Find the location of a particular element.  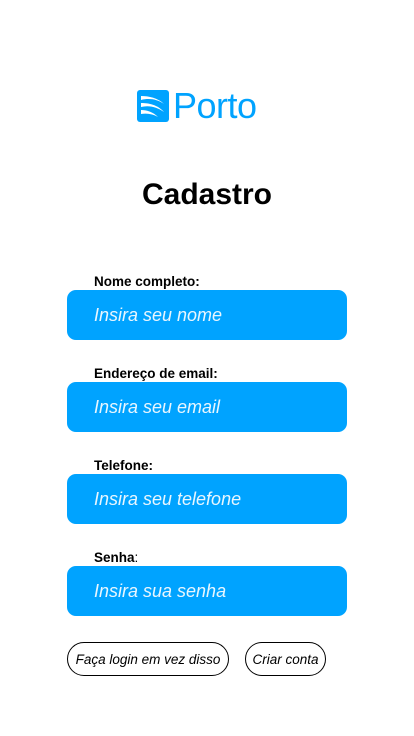

porto-sail-logo-icon is located at coordinates (153, 106).